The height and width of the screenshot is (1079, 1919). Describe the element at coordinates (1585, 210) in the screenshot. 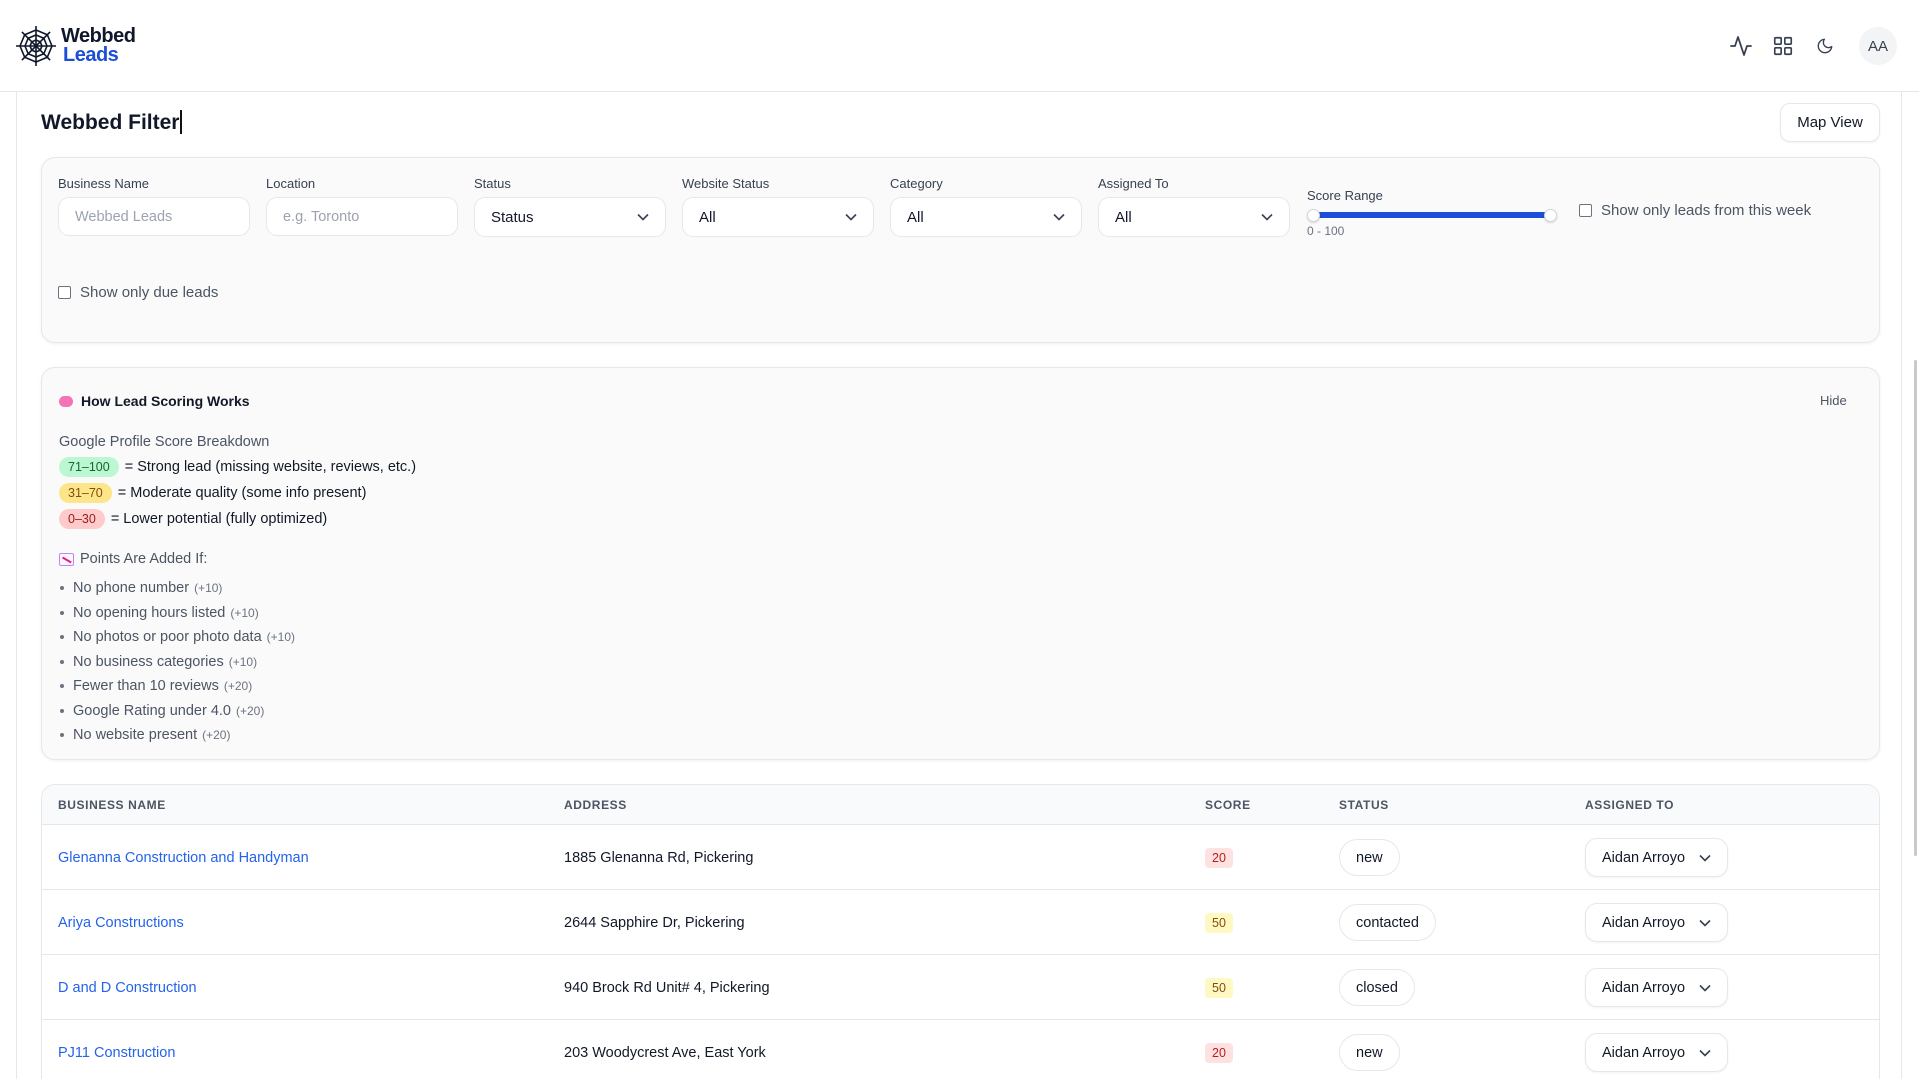

I see `this-week-checkbox` at that location.